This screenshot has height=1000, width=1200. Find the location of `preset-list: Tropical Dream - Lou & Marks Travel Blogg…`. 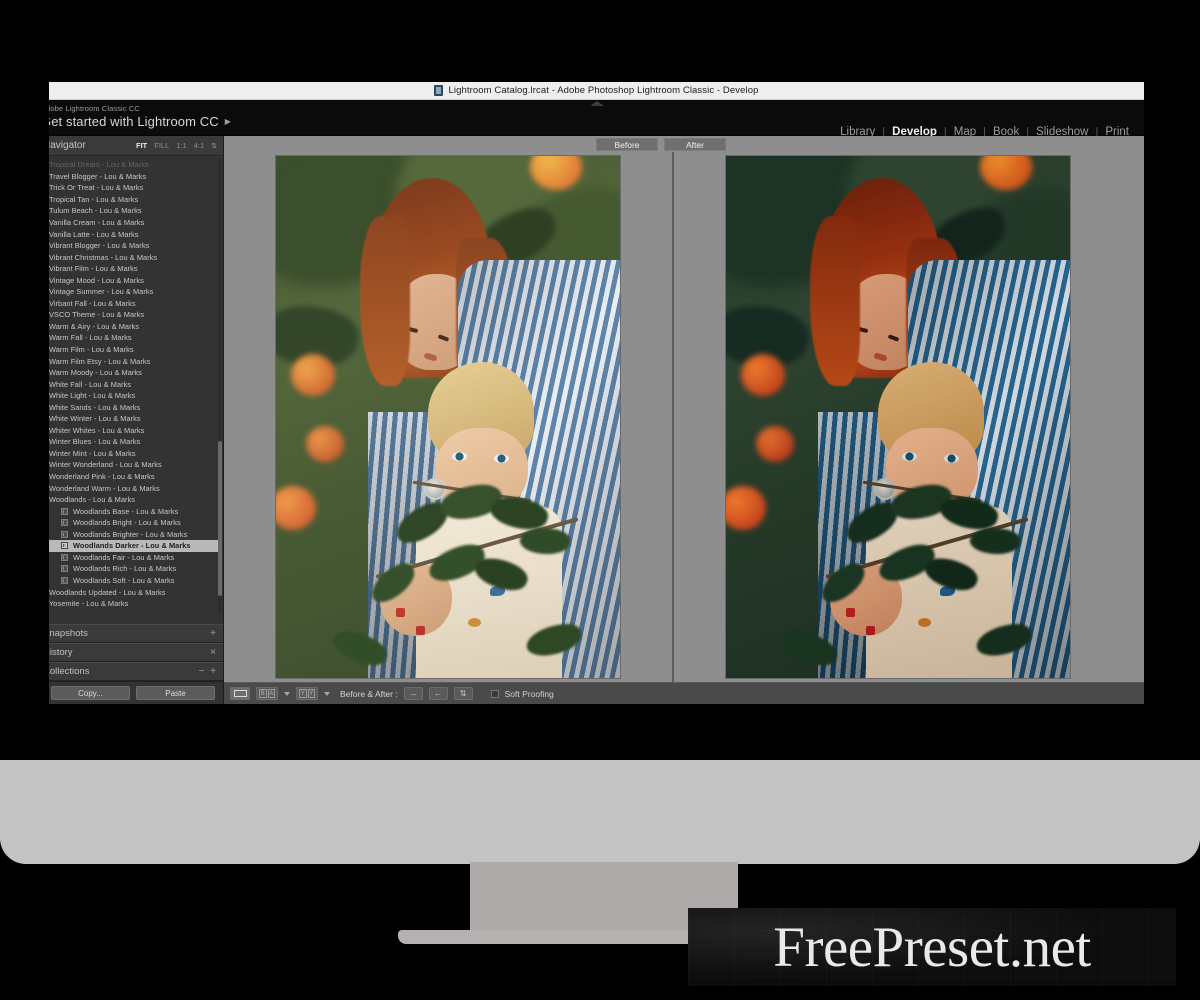

preset-list: Tropical Dream - Lou & Marks Travel Blogg… is located at coordinates (136, 386).